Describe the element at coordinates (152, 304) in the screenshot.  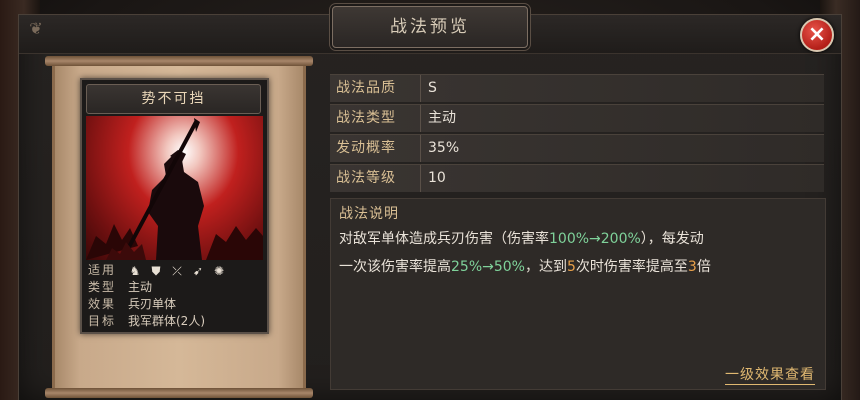
I see `info-value-effect: 兵刃单体` at that location.